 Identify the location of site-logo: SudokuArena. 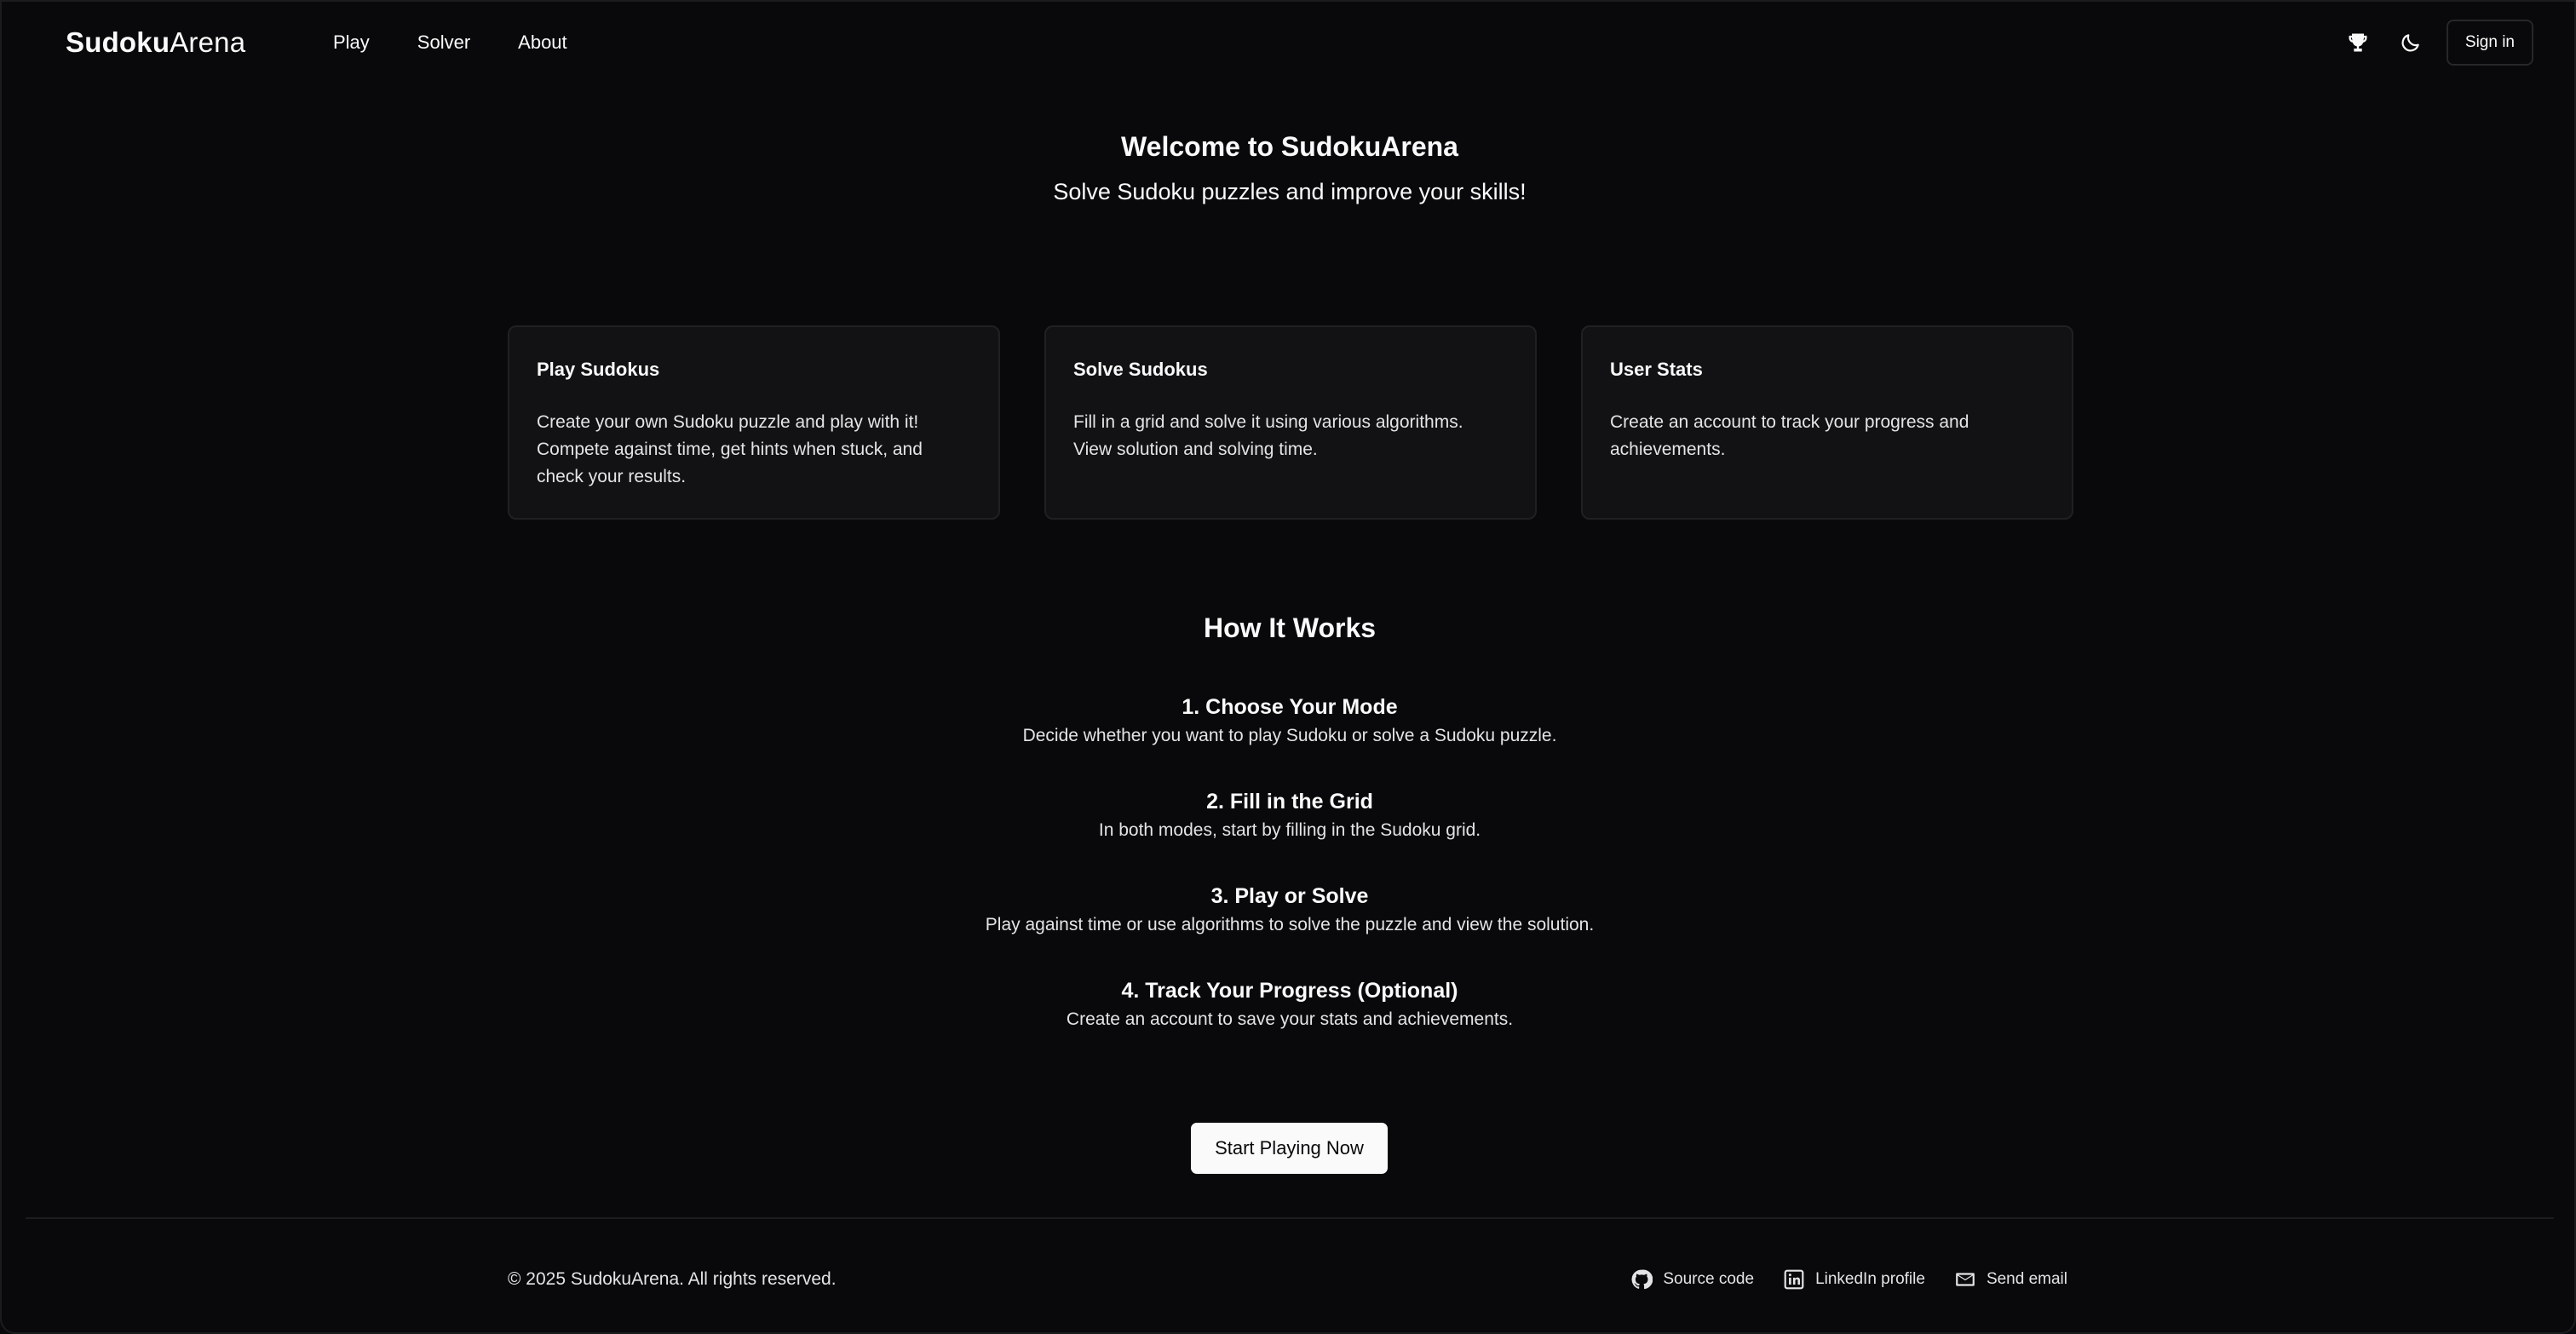
(156, 43).